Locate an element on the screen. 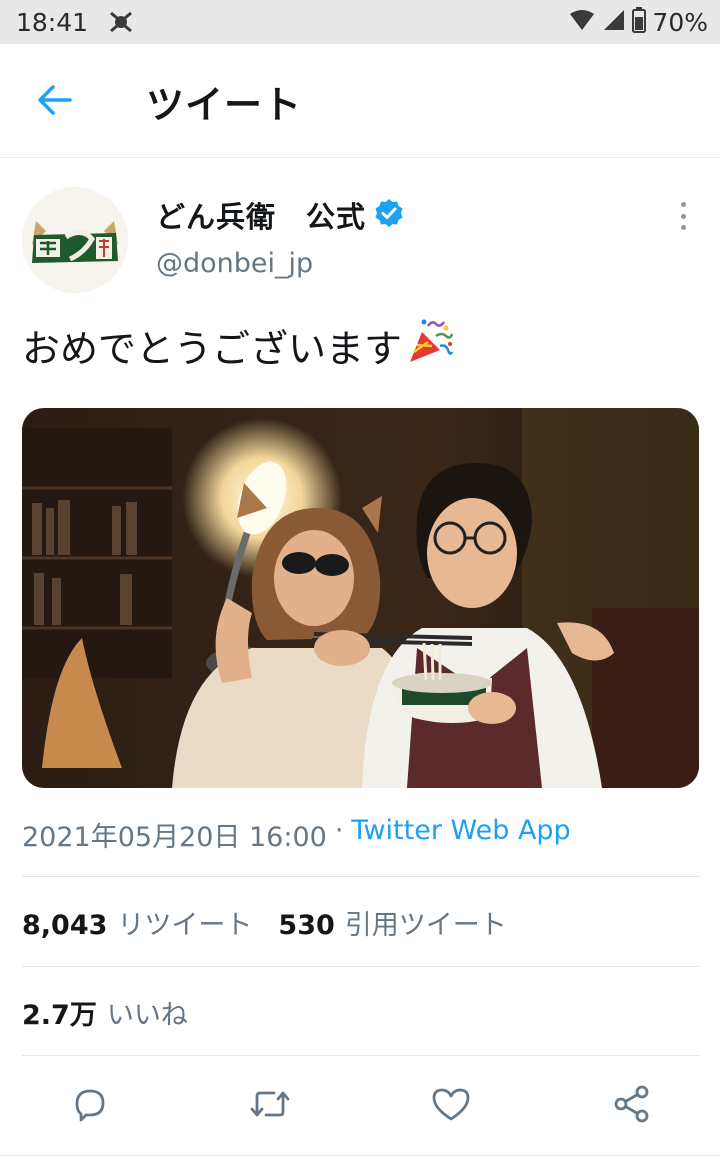 Image resolution: width=720 pixels, height=1172 pixels. share-button is located at coordinates (632, 1106).